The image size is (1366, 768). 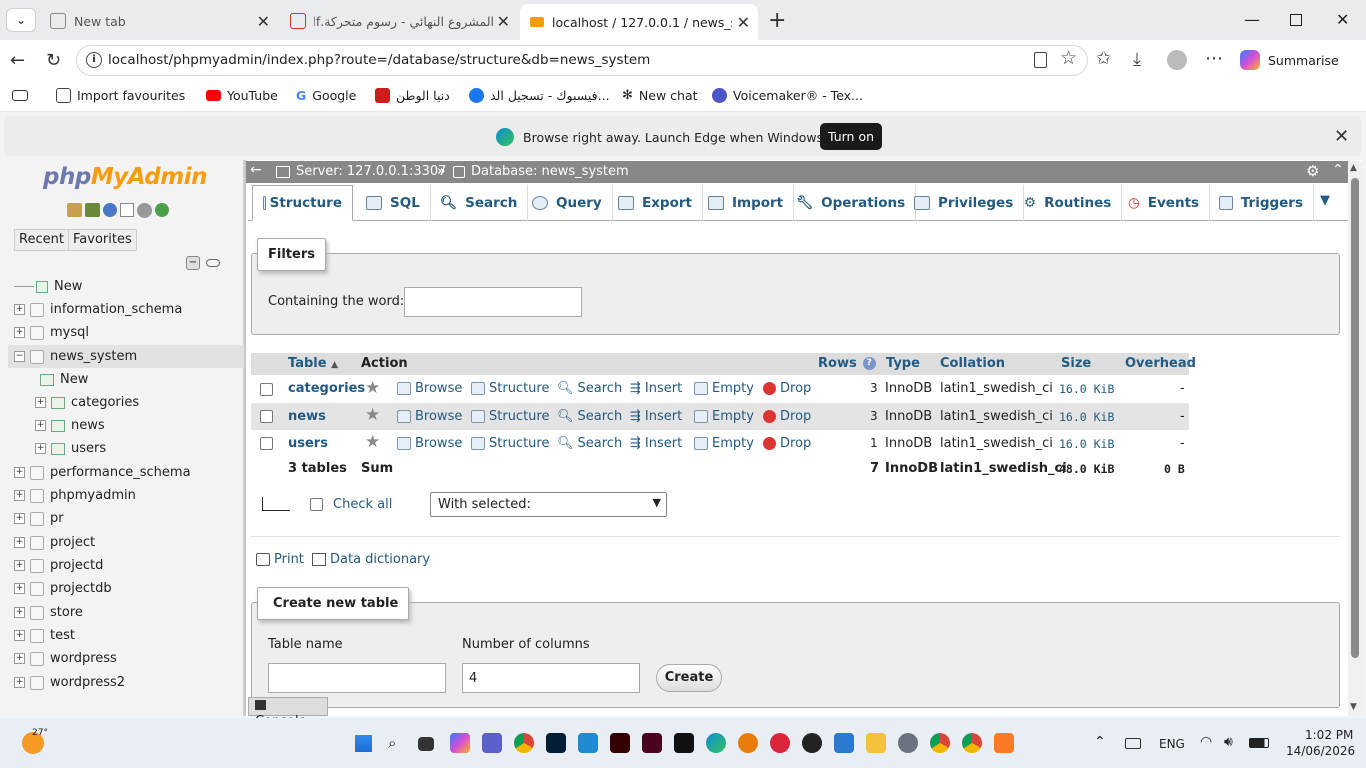 I want to click on indesign-icon, so click(x=652, y=743).